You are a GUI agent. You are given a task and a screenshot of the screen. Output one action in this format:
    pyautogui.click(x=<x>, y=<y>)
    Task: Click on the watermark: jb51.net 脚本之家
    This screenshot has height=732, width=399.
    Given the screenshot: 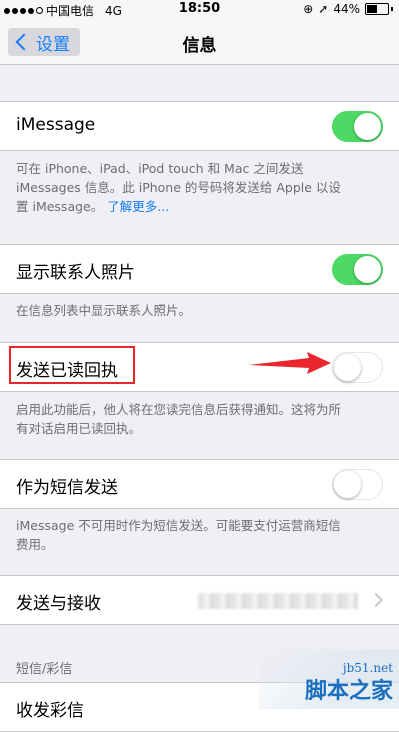 What is the action you would take?
    pyautogui.click(x=329, y=679)
    